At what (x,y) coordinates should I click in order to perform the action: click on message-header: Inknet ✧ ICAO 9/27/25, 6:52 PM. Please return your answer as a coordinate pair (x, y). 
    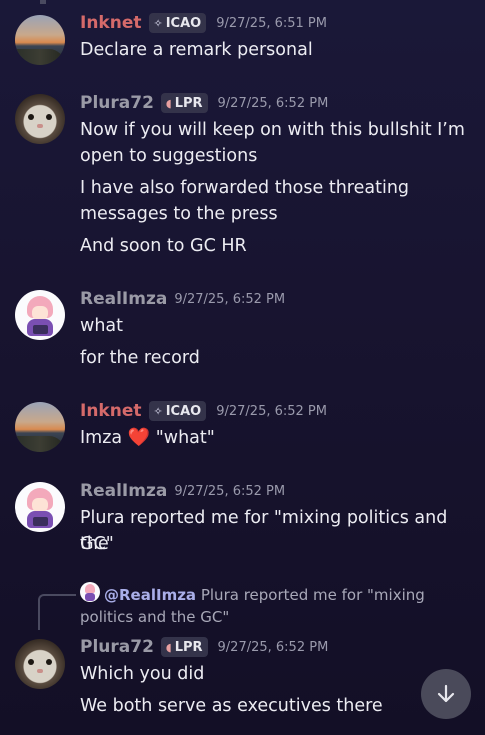
    Looking at the image, I should click on (203, 411).